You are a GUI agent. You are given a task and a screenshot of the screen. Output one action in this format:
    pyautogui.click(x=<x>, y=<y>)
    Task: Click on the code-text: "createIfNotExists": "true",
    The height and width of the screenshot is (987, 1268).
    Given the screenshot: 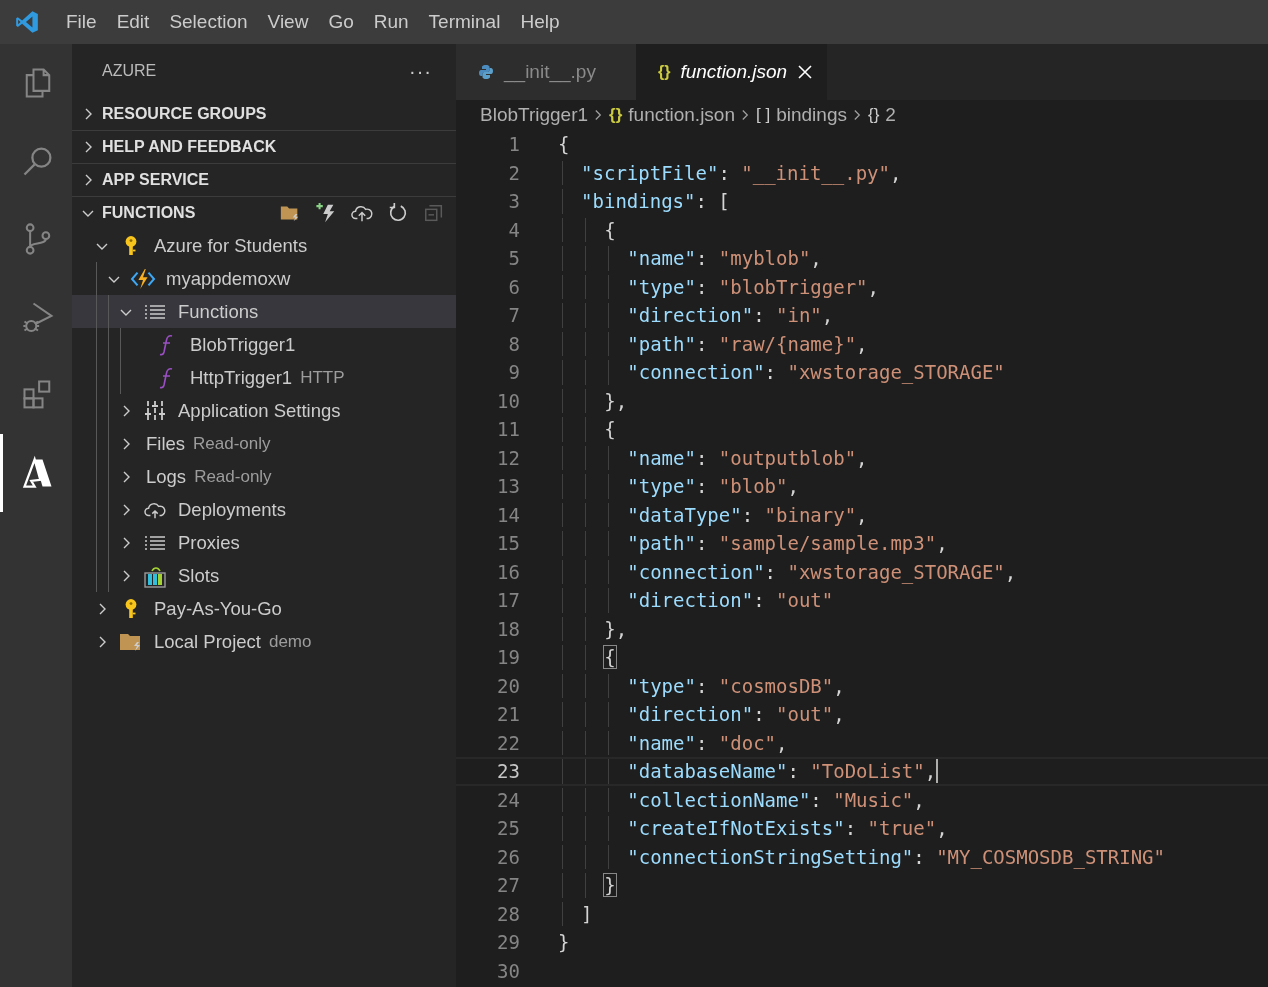 What is the action you would take?
    pyautogui.click(x=787, y=828)
    